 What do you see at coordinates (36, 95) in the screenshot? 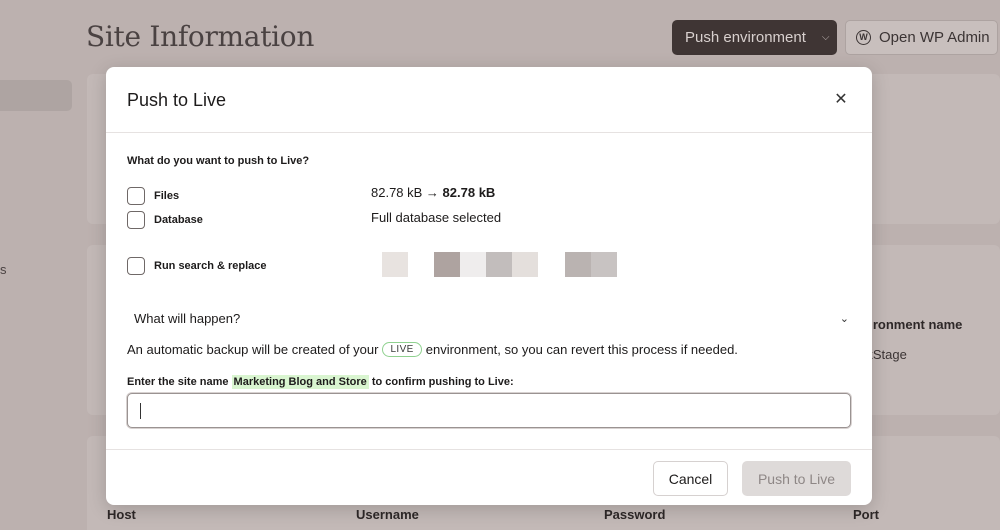
I see `sidebar-active-item` at bounding box center [36, 95].